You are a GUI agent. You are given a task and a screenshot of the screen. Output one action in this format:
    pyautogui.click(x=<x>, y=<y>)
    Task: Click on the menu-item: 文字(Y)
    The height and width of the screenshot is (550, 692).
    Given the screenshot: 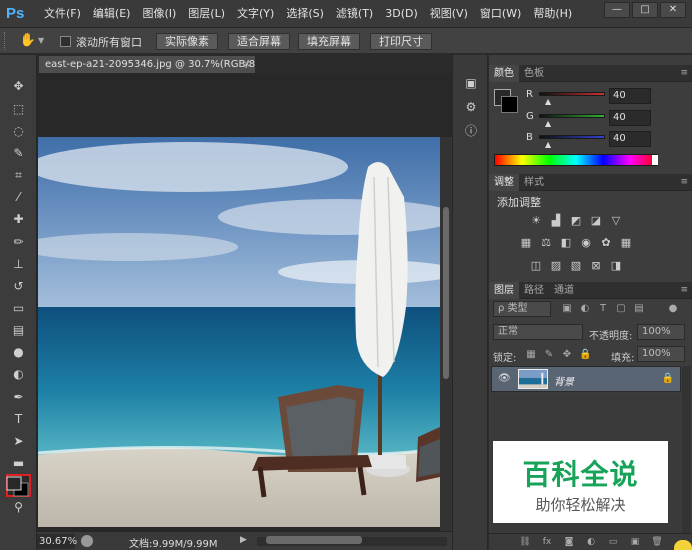 What is the action you would take?
    pyautogui.click(x=255, y=14)
    